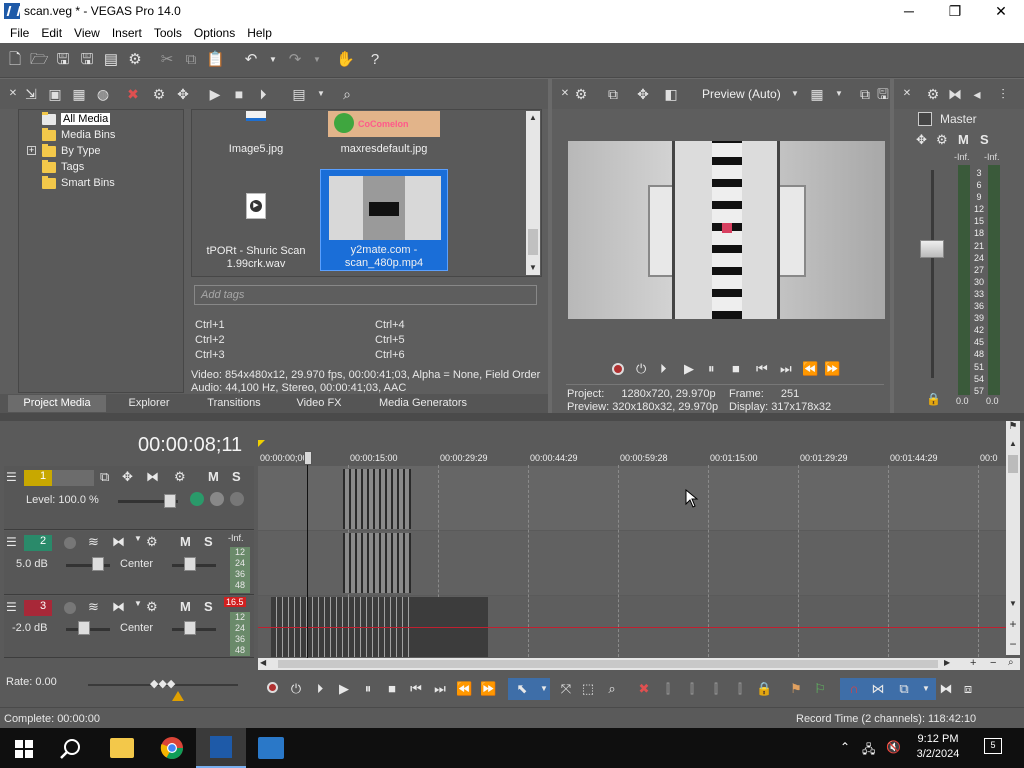  What do you see at coordinates (217, 499) in the screenshot?
I see `parent-mask-icon` at bounding box center [217, 499].